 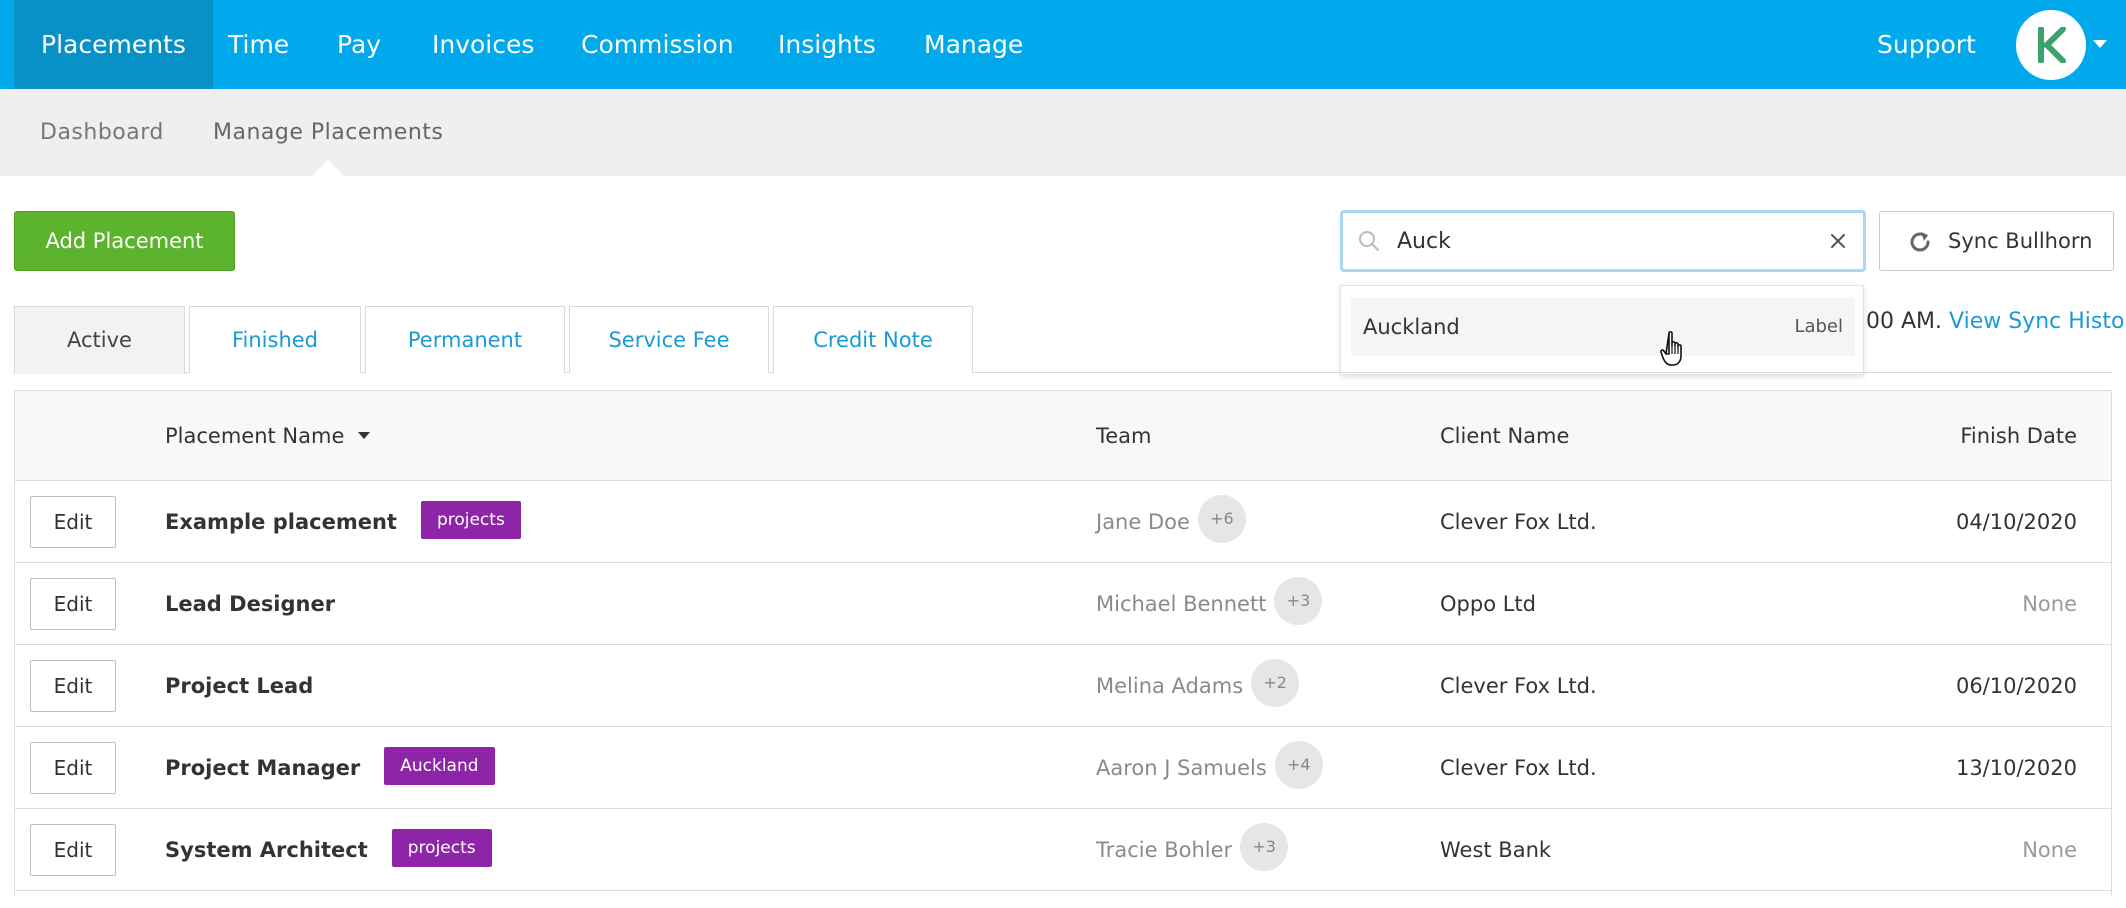 What do you see at coordinates (1671, 348) in the screenshot?
I see `hand-cursor-icon` at bounding box center [1671, 348].